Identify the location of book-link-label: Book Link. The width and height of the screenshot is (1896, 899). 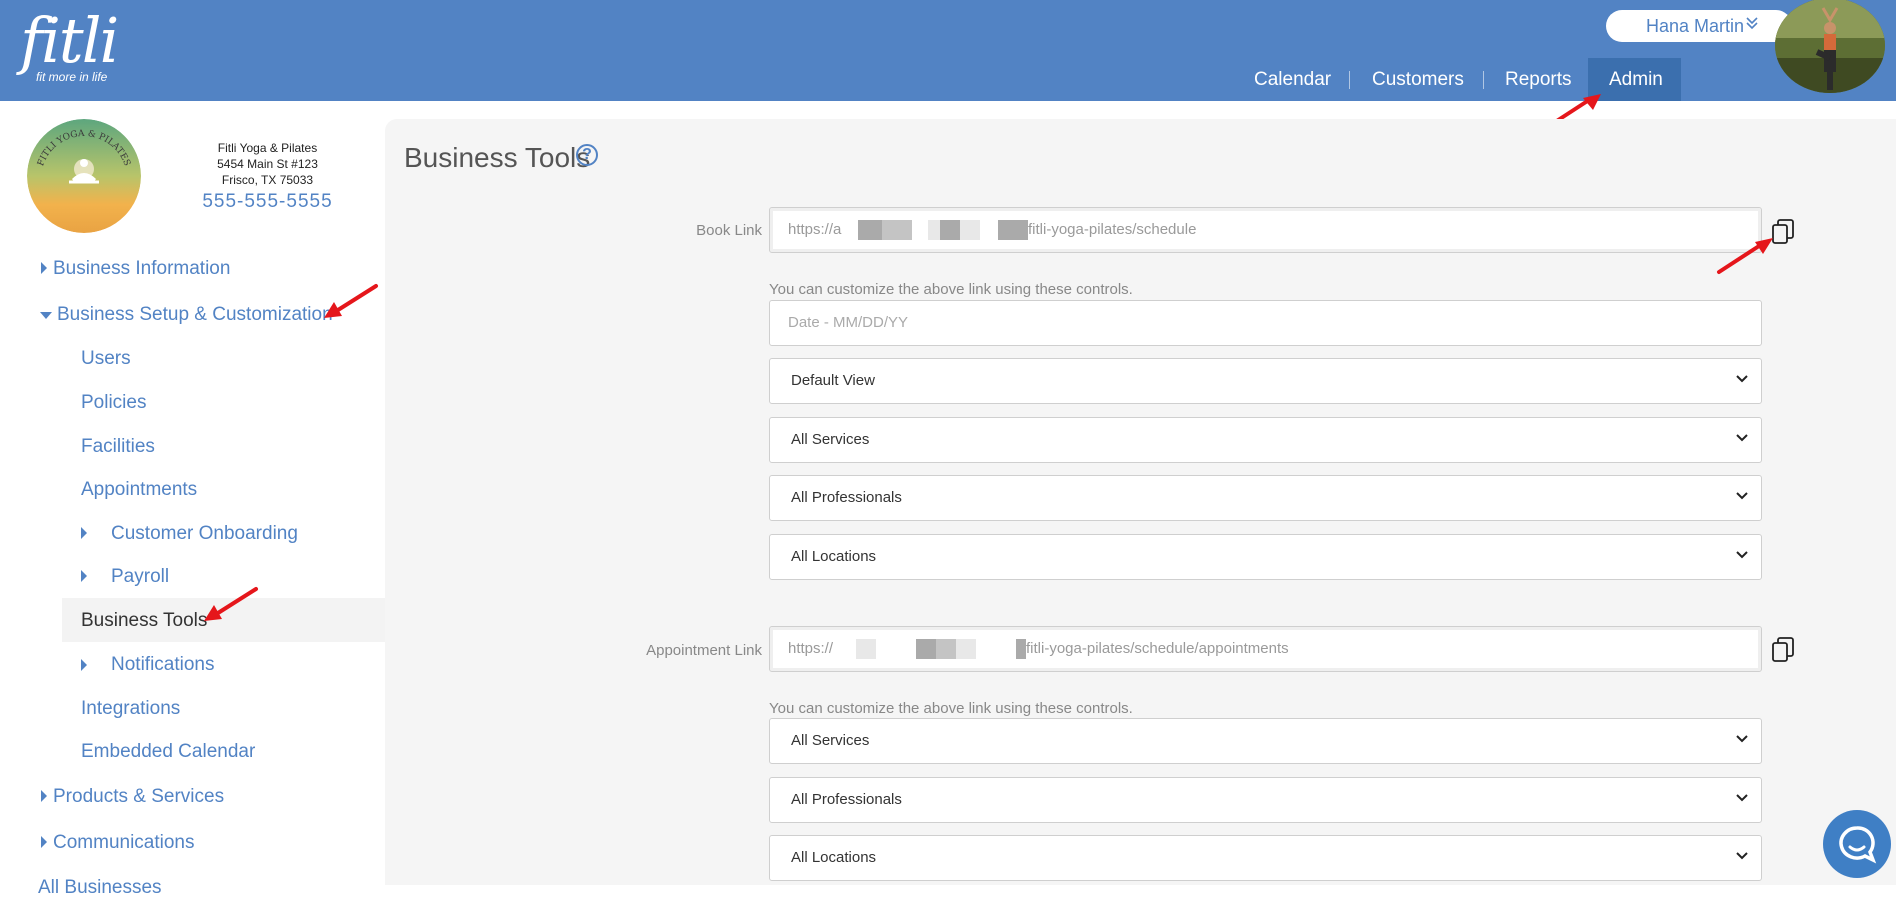
(729, 230).